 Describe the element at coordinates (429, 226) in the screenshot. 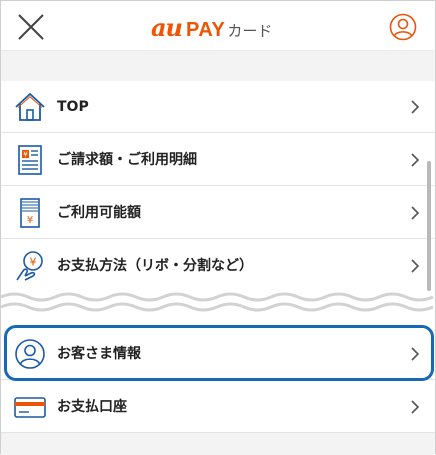

I see `scrollbar-thumb` at that location.